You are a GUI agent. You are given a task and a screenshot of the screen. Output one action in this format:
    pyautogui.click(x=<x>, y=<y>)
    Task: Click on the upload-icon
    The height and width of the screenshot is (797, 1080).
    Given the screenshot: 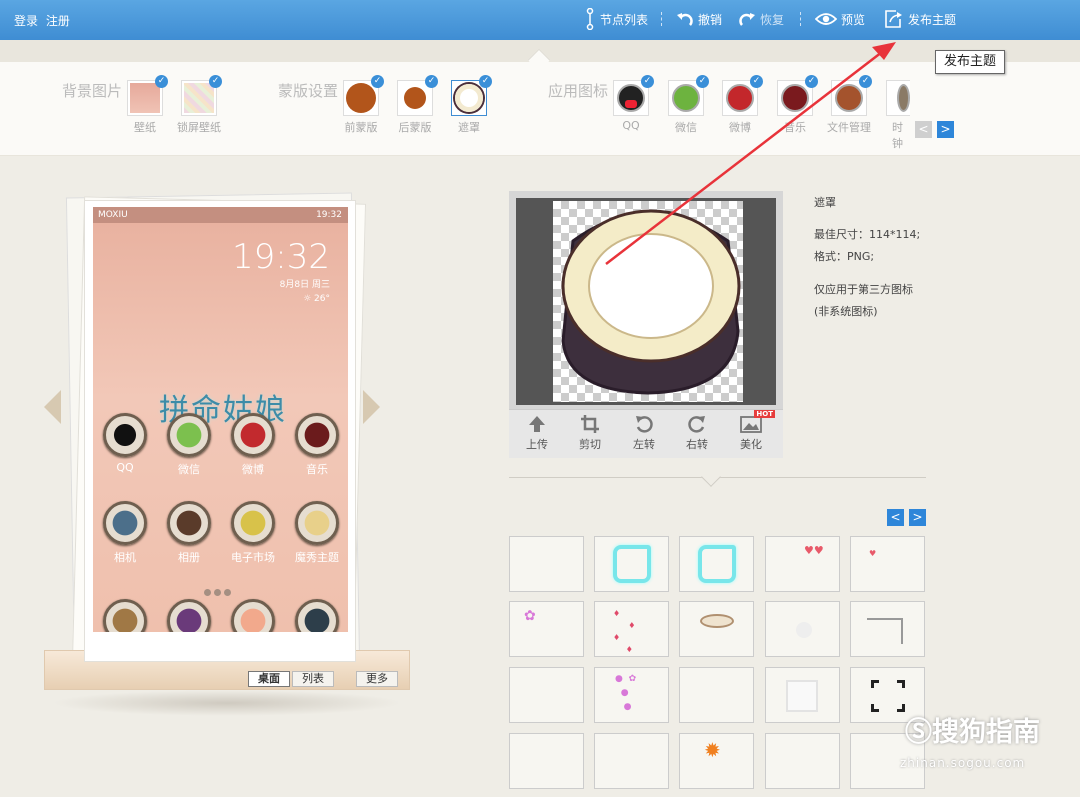 What is the action you would take?
    pyautogui.click(x=537, y=424)
    